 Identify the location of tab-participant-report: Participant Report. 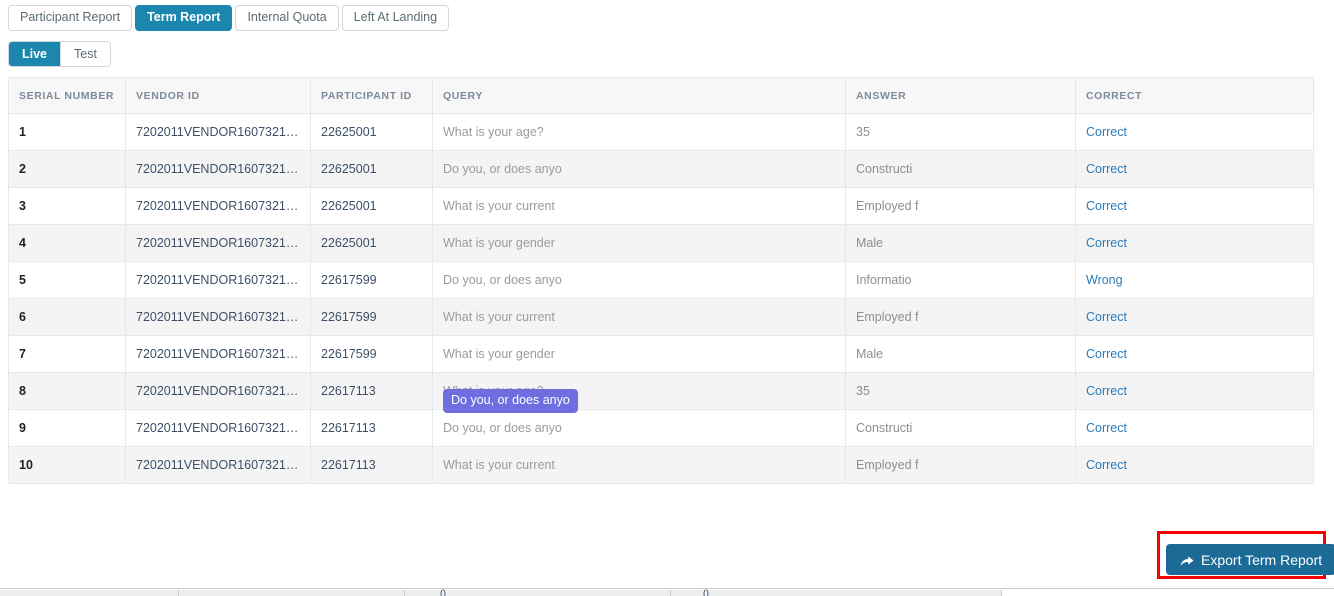
(70, 18).